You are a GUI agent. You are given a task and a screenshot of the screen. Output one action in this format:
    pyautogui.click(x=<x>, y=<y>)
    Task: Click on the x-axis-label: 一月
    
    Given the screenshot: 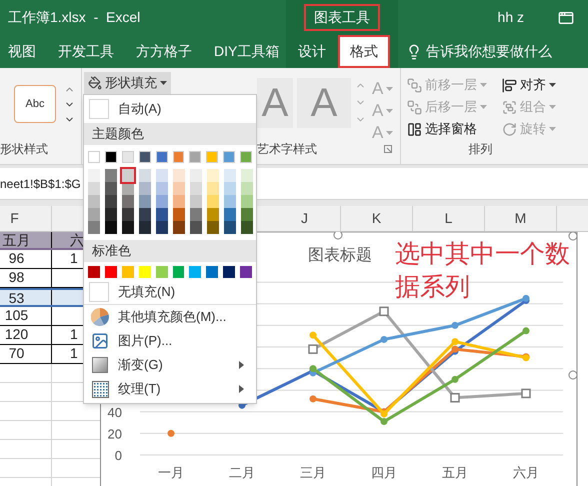 What is the action you would take?
    pyautogui.click(x=171, y=472)
    